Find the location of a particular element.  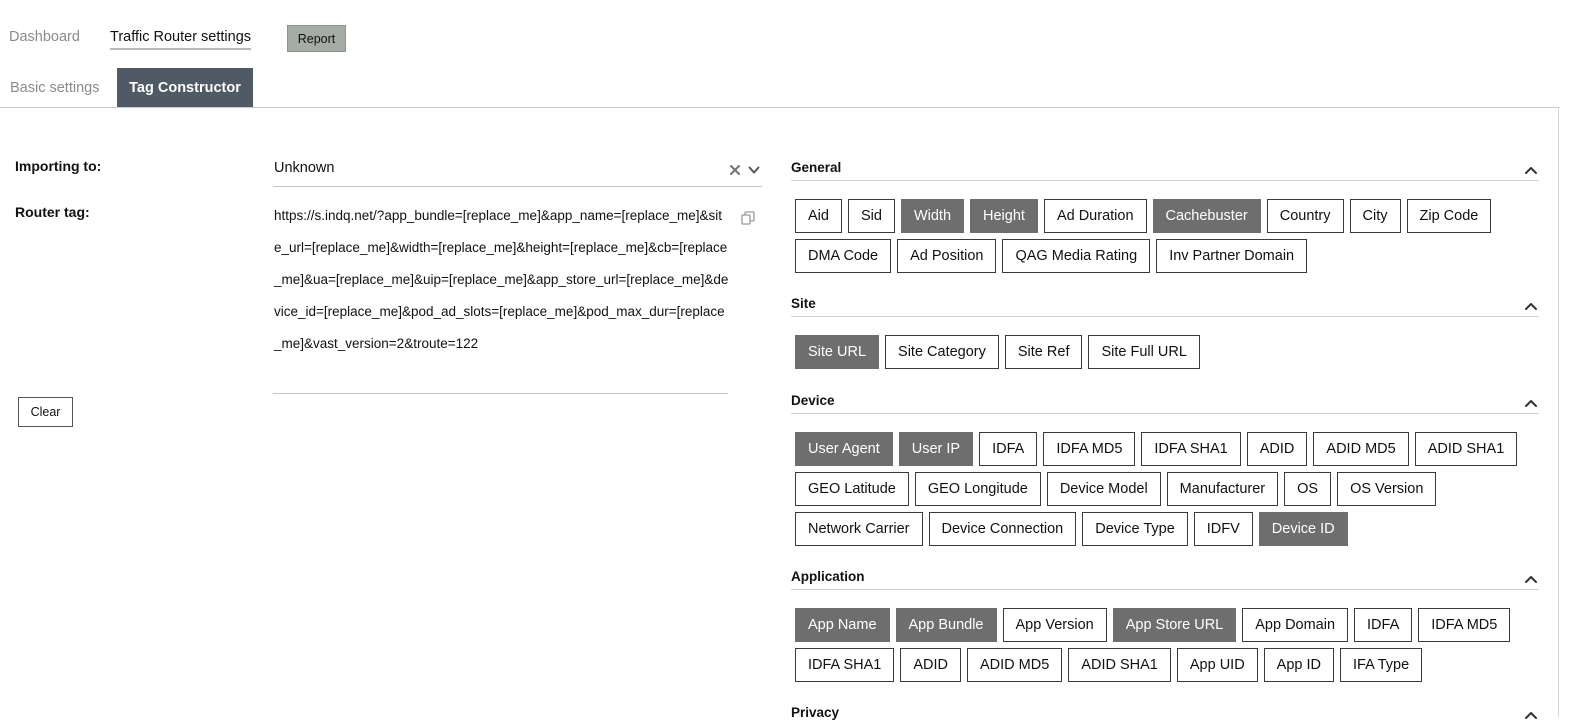

top-nav: Dashboard Traffic Router settings Report is located at coordinates (788, 30).